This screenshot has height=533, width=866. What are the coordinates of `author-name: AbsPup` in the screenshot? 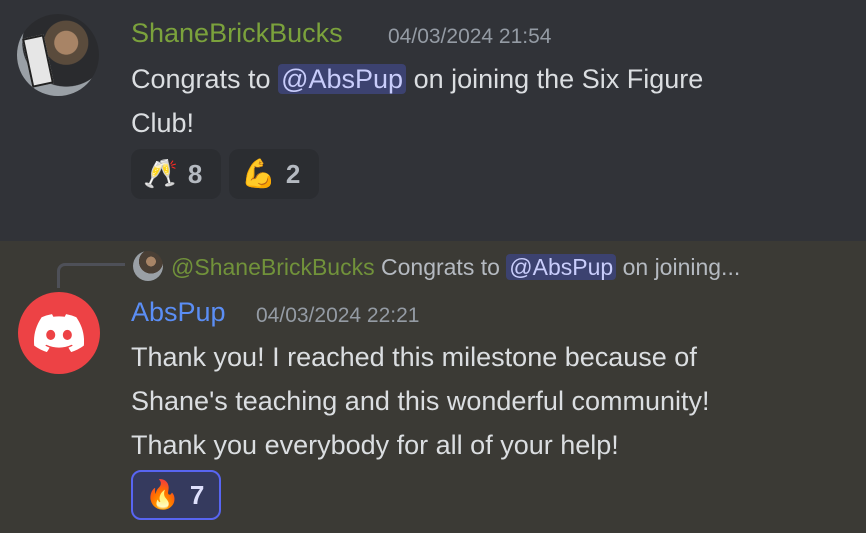 It's located at (178, 312).